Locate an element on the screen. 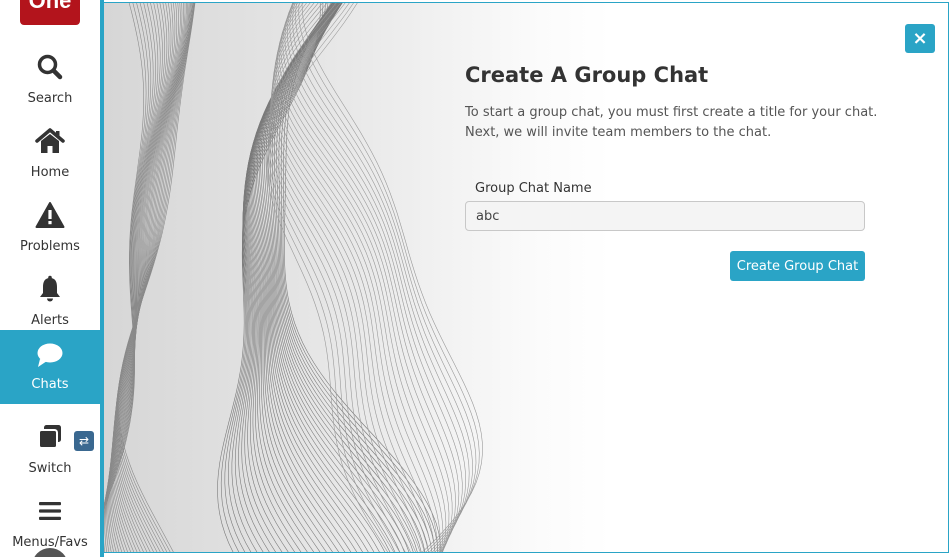  group-chat-name-label: Group Chat Name is located at coordinates (533, 188).